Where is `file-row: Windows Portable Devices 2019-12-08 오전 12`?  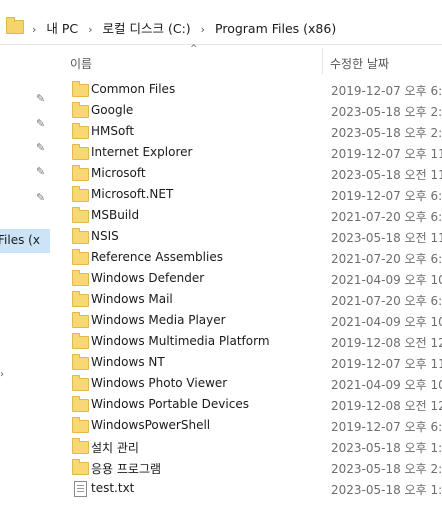 file-row: Windows Portable Devices 2019-12-08 오전 12 is located at coordinates (254, 405).